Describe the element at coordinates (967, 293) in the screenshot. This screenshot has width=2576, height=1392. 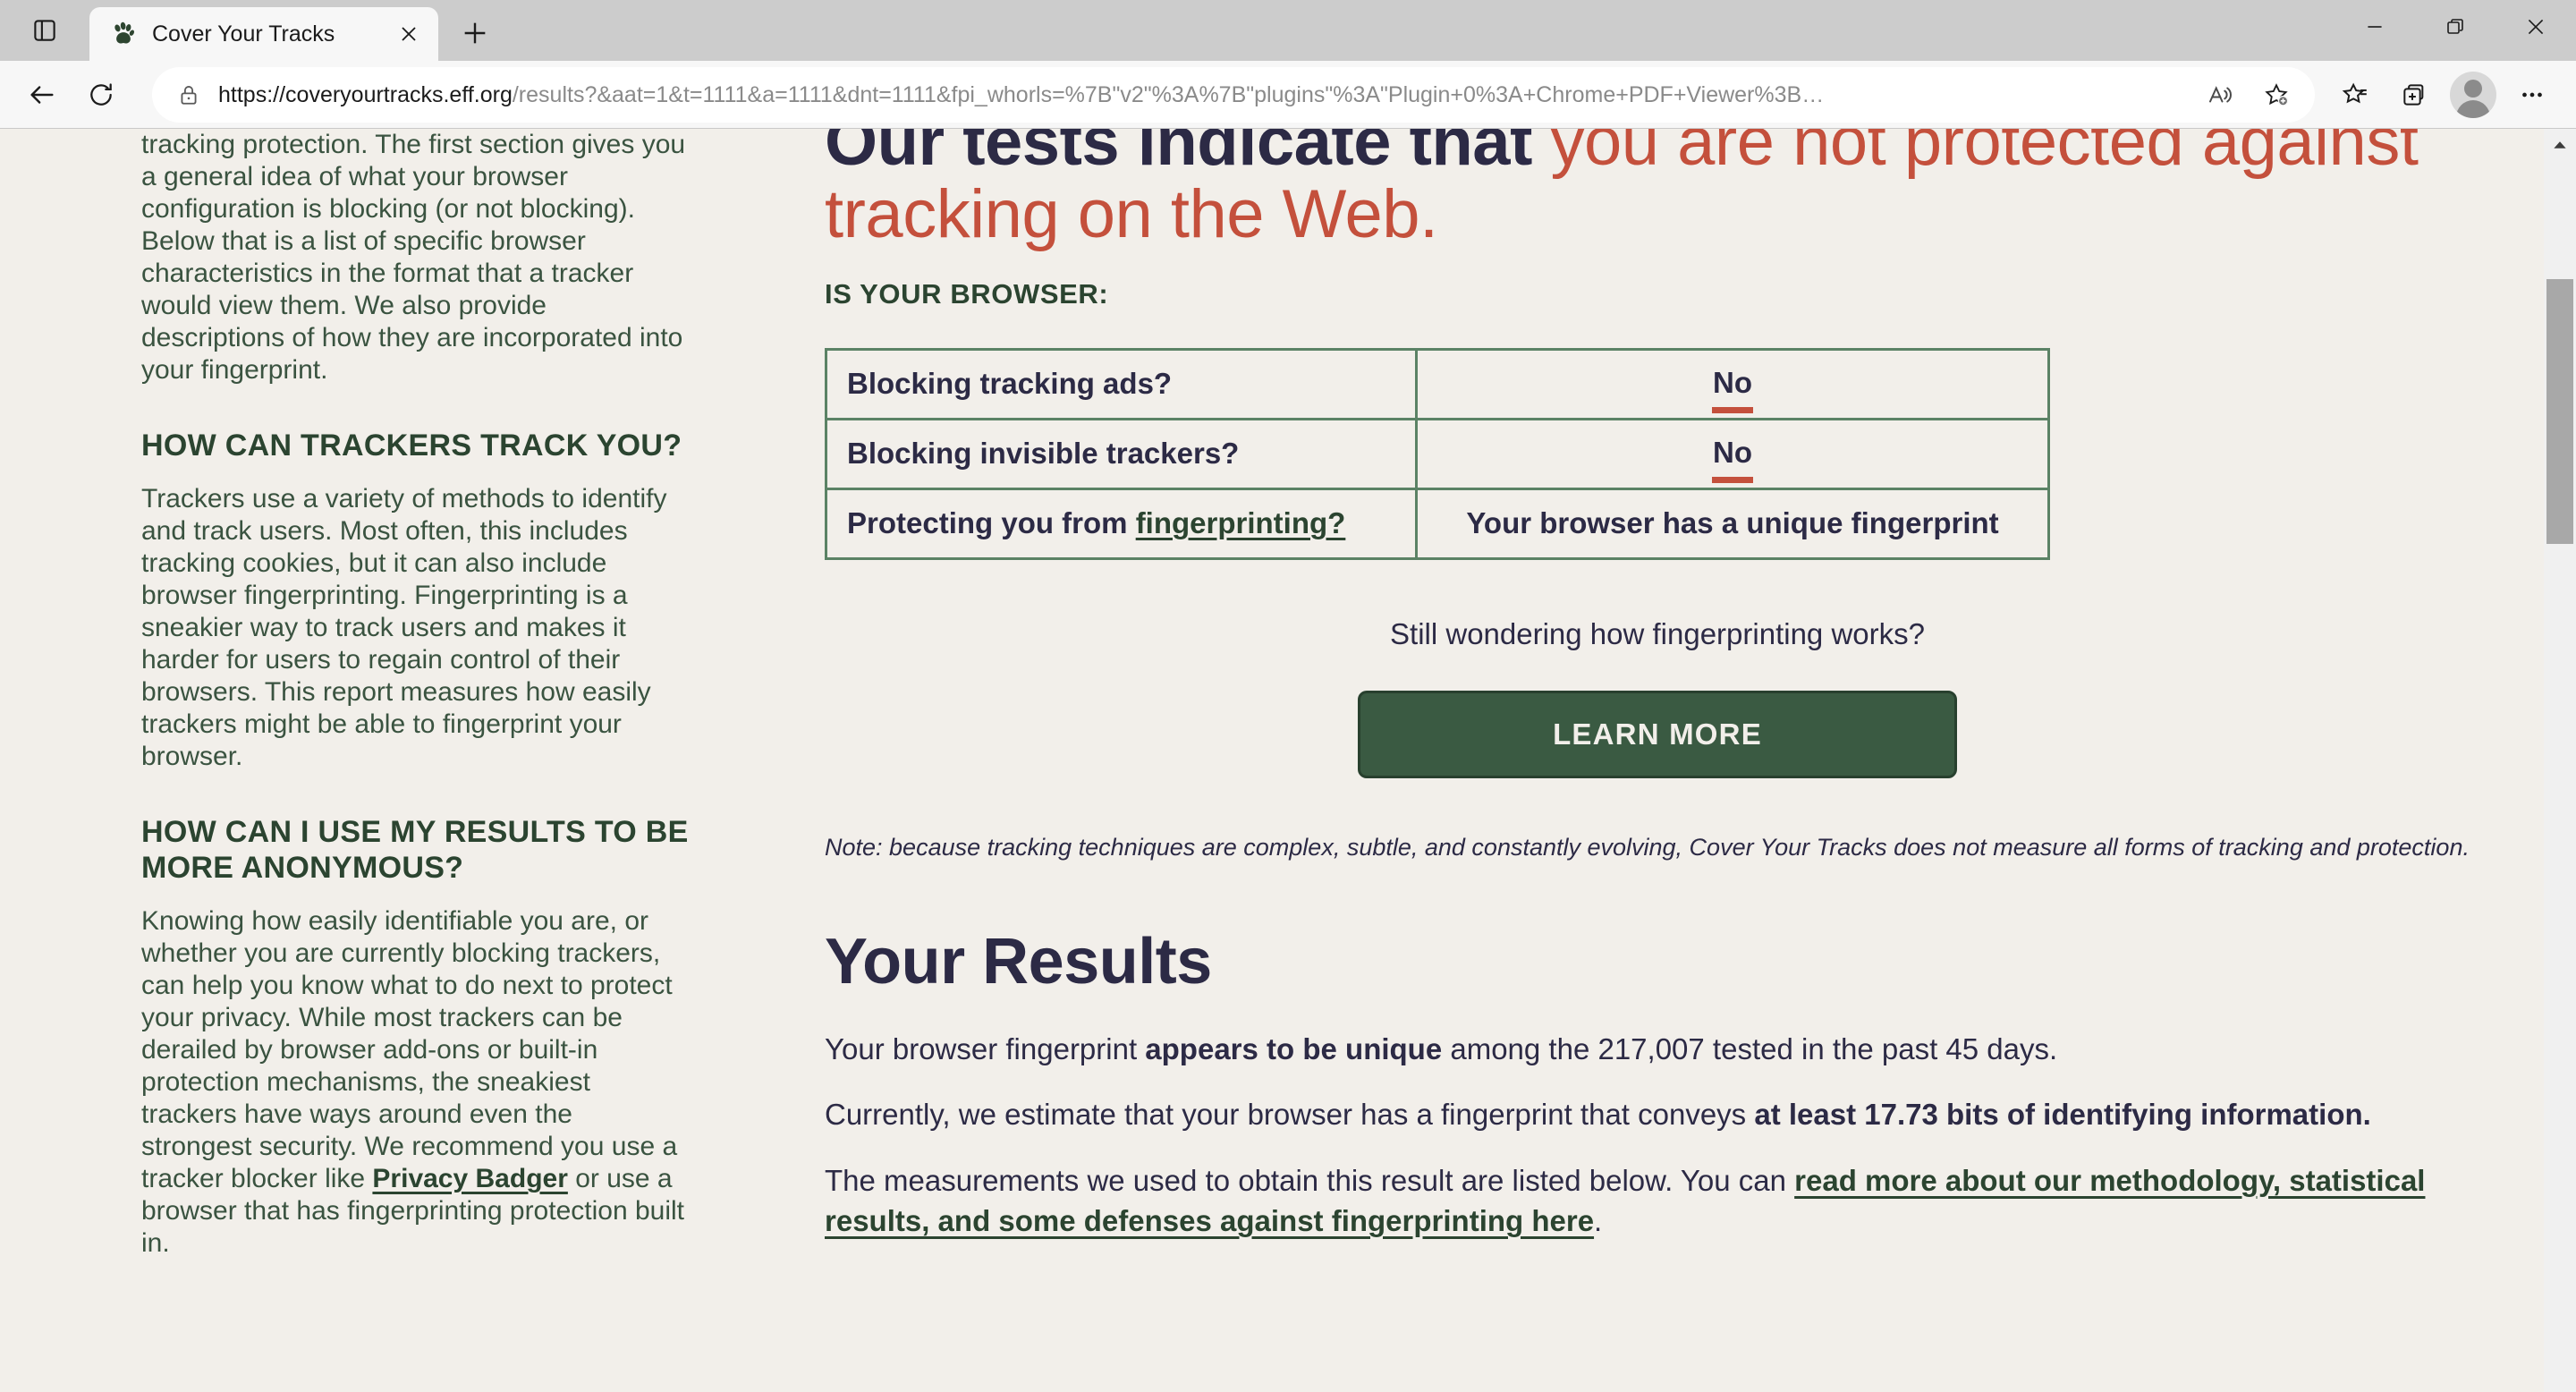
I see `is-your-browser-subheading: IS YOUR BROWSER:` at that location.